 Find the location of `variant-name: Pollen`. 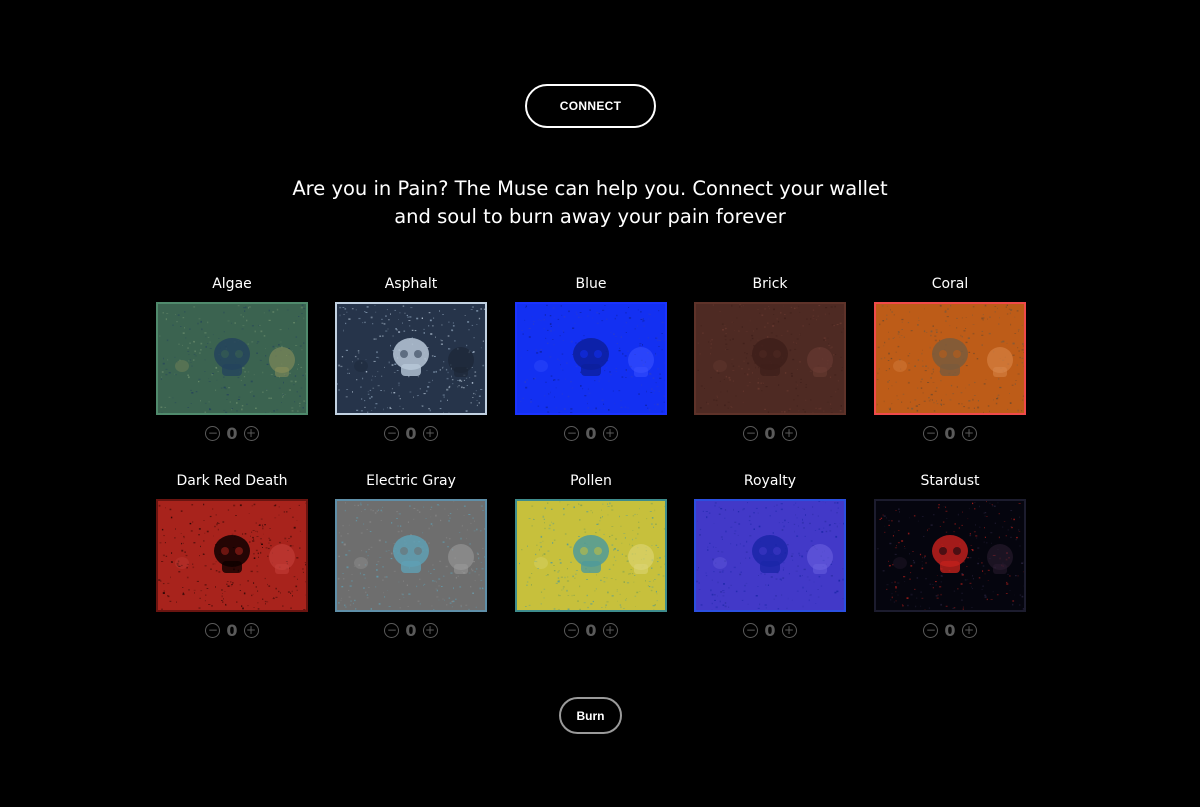

variant-name: Pollen is located at coordinates (591, 481).